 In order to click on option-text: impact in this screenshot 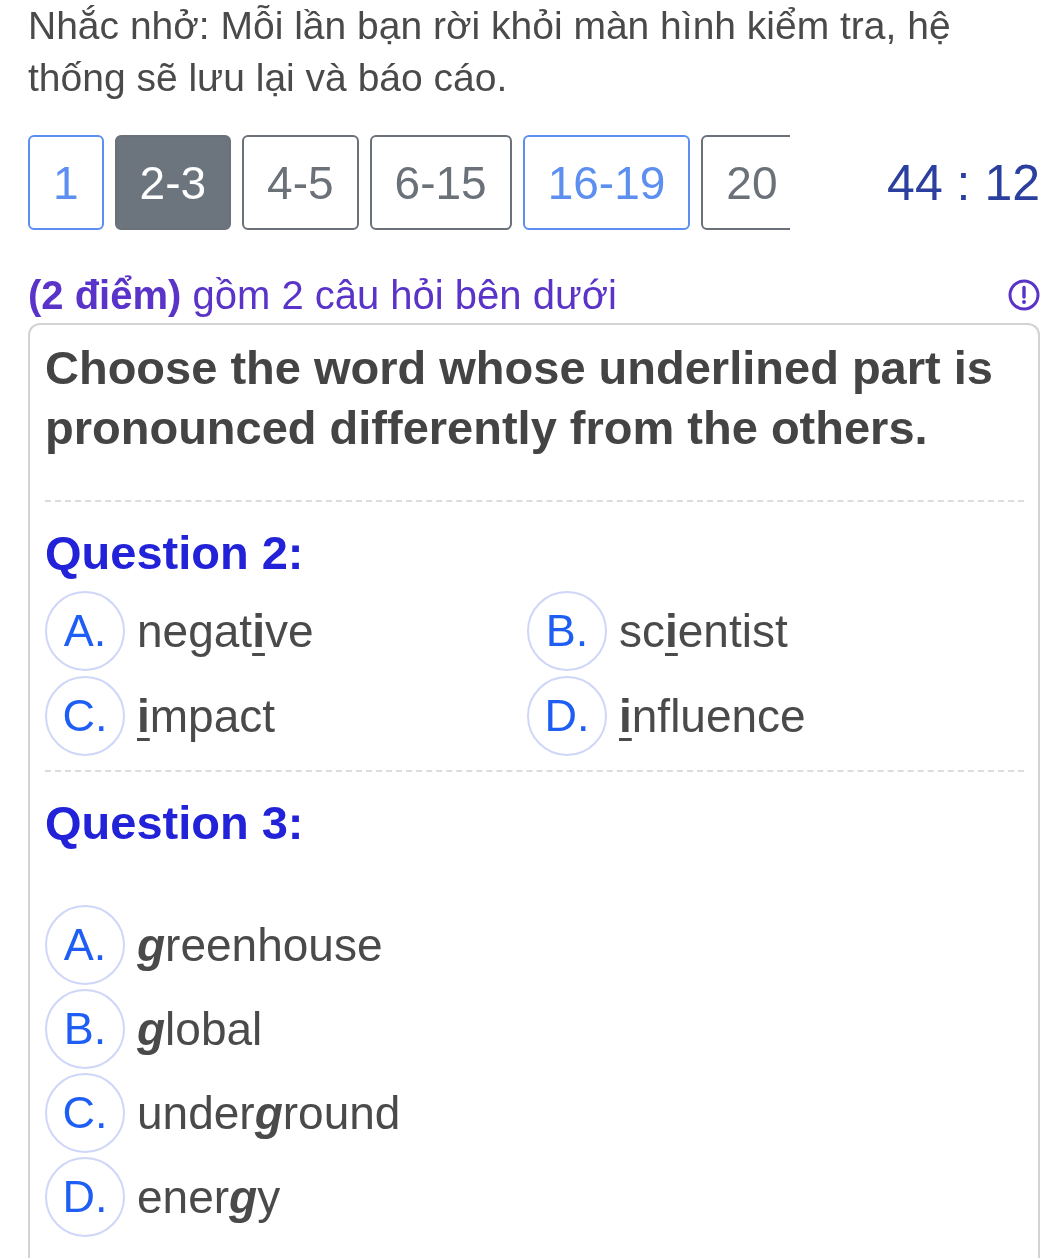, I will do `click(206, 716)`.